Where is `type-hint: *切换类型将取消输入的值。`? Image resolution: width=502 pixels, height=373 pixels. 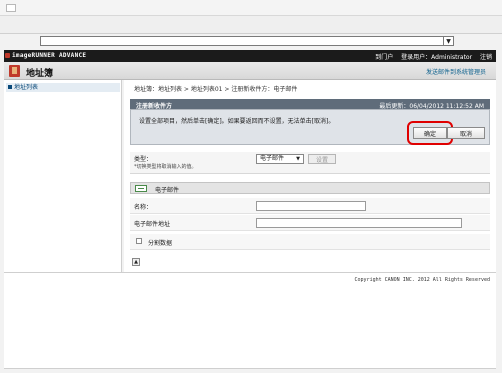 type-hint: *切换类型将取消输入的值。 is located at coordinates (165, 167).